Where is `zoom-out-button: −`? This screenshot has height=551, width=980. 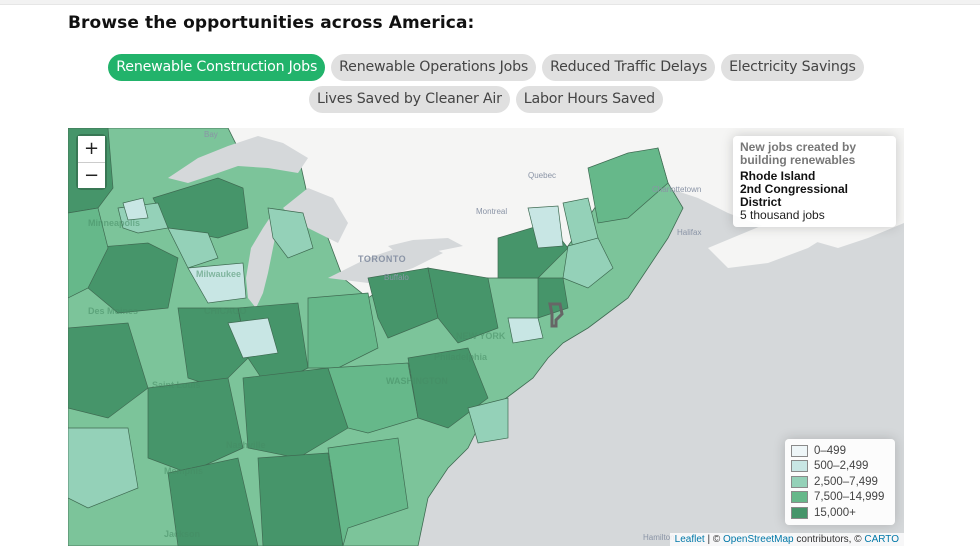
zoom-out-button: − is located at coordinates (91, 175).